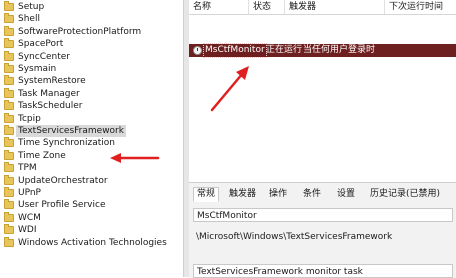  Describe the element at coordinates (405, 194) in the screenshot. I see `tab-history: 历史记录(已禁用)` at that location.